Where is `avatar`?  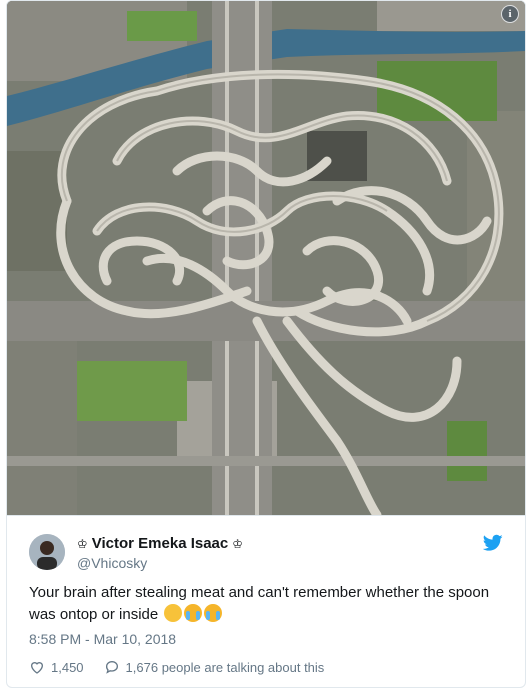 avatar is located at coordinates (47, 552).